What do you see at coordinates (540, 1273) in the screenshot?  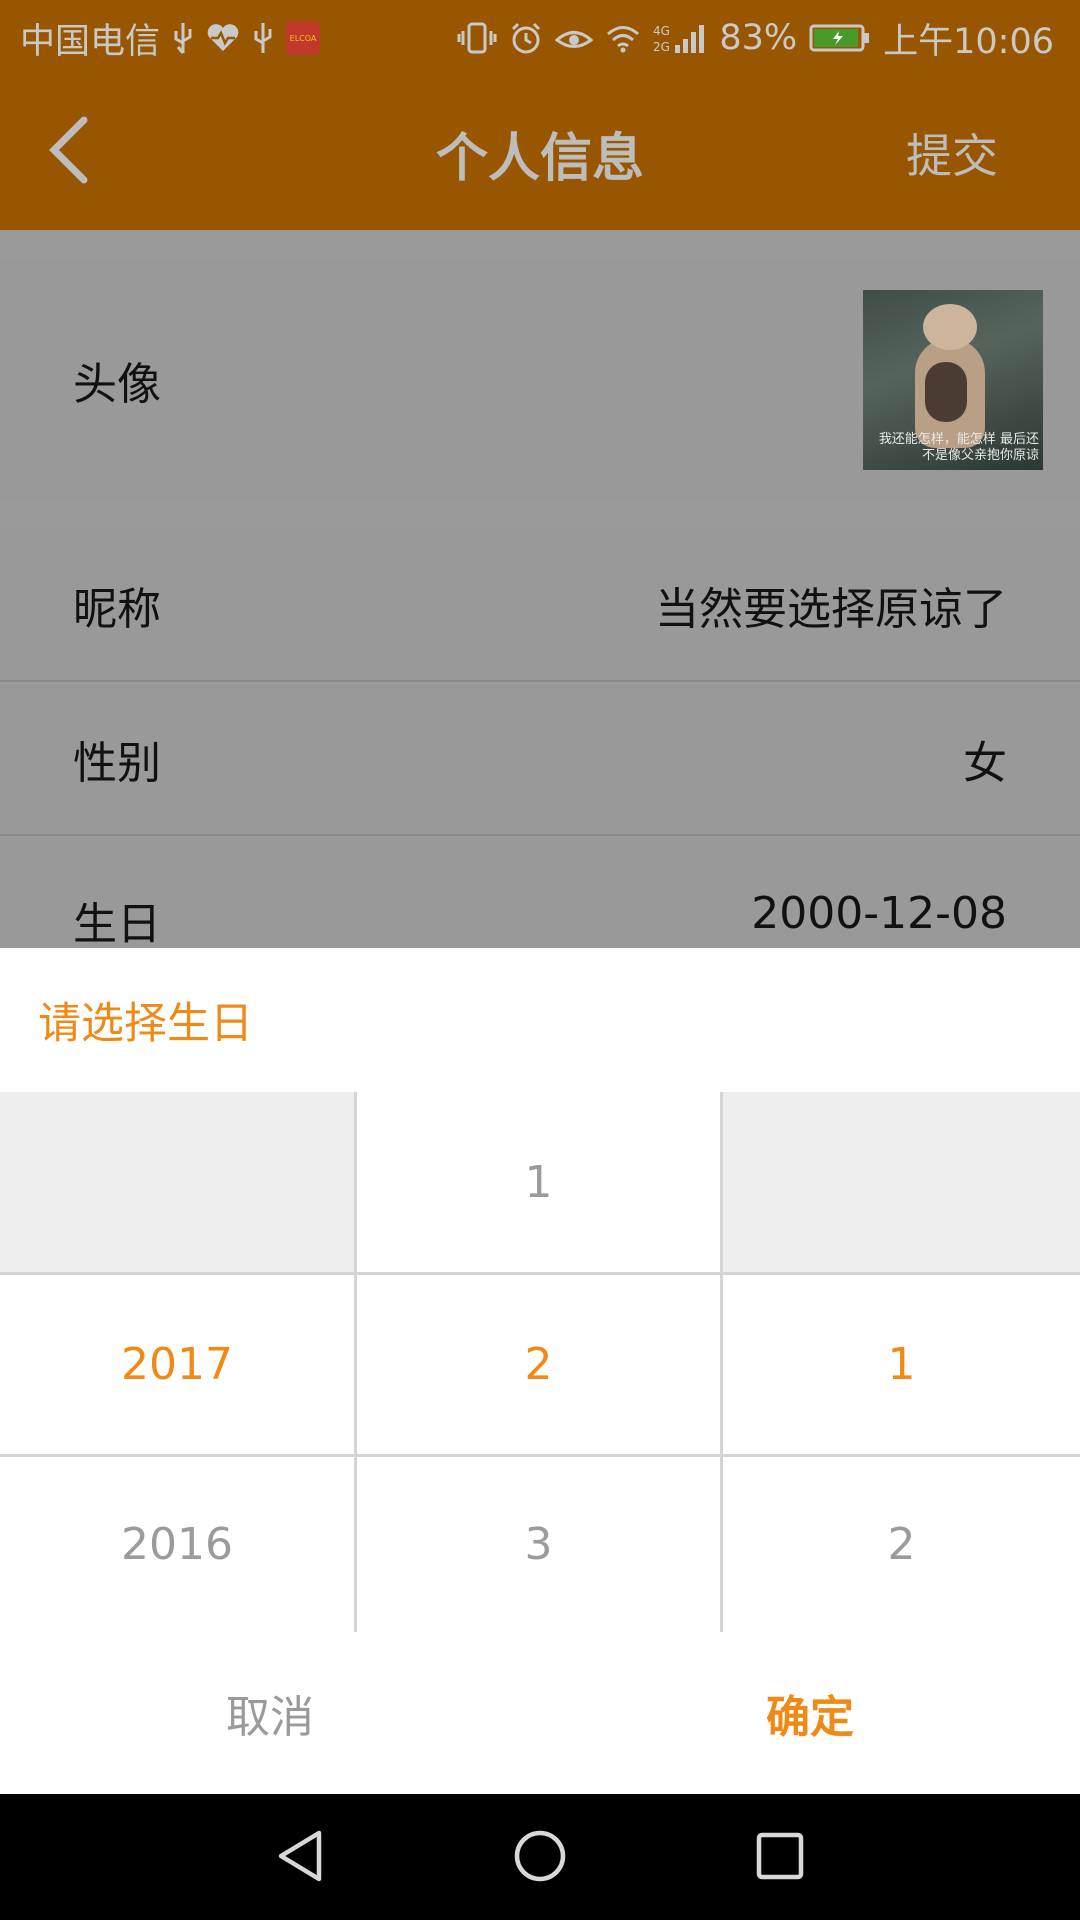 I see `selection-divider-top` at bounding box center [540, 1273].